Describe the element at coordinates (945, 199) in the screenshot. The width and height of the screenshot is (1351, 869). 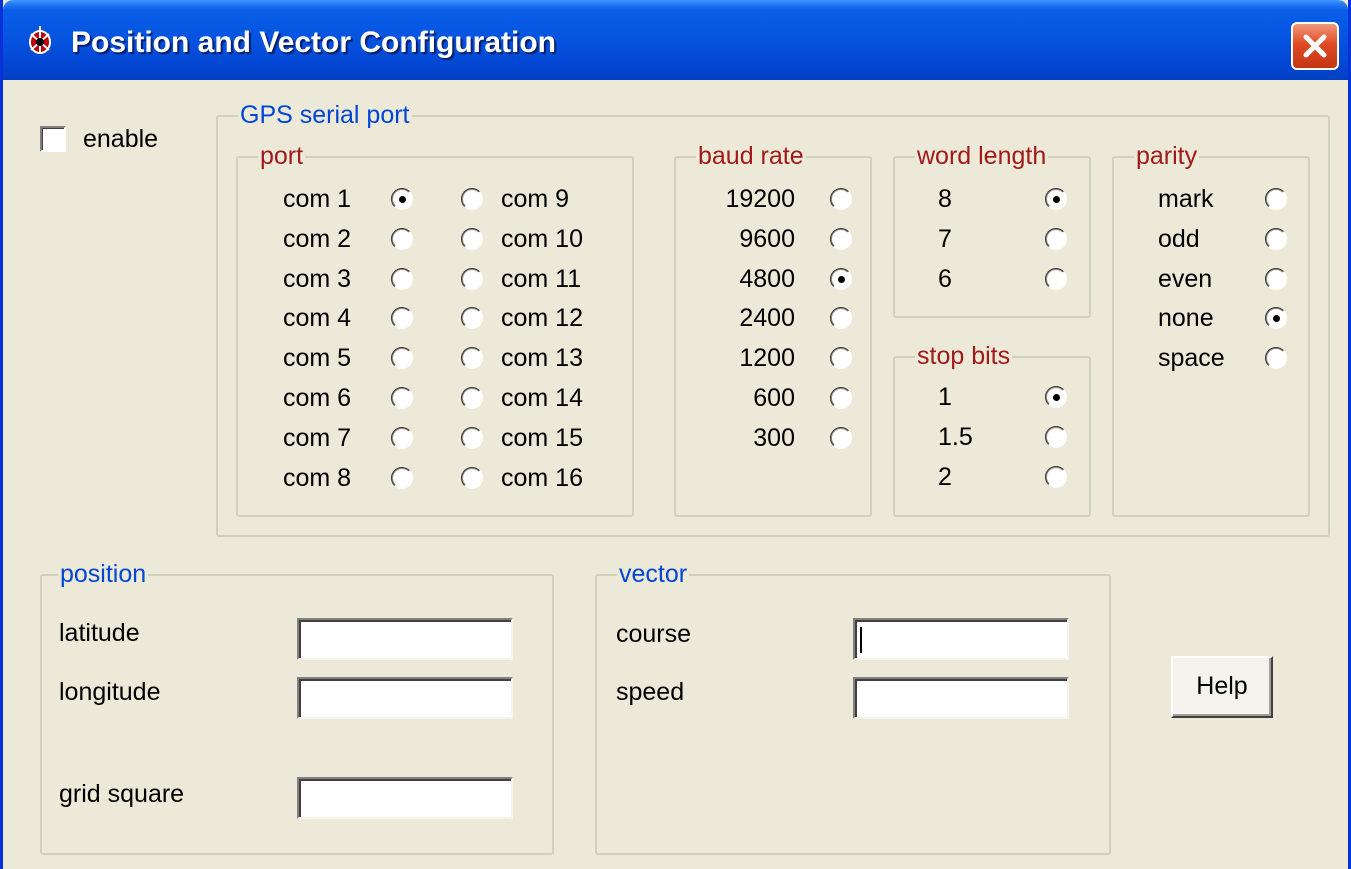
I see `word-length-option-label: 8` at that location.